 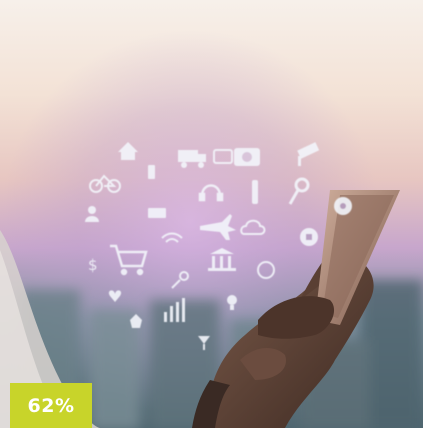 I want to click on phone-icon, so click(x=151, y=172).